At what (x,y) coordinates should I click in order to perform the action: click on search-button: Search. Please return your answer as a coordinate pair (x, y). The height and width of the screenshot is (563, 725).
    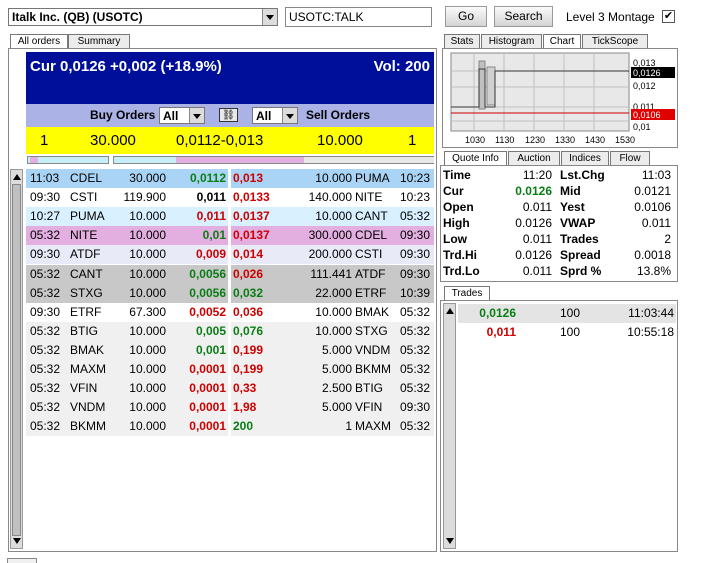
    Looking at the image, I should click on (523, 16).